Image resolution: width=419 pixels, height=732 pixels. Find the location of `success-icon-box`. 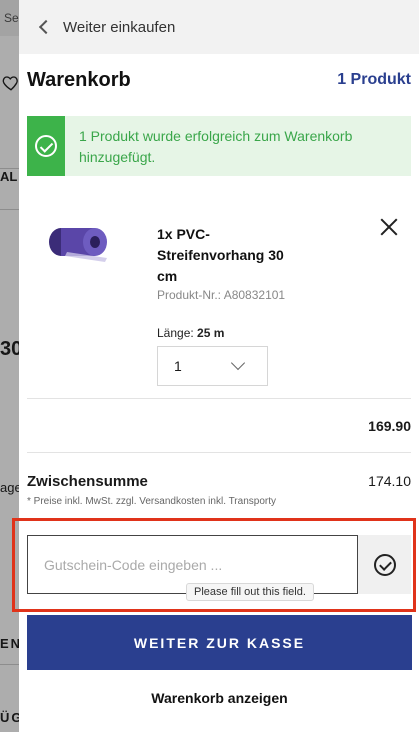

success-icon-box is located at coordinates (46, 146).